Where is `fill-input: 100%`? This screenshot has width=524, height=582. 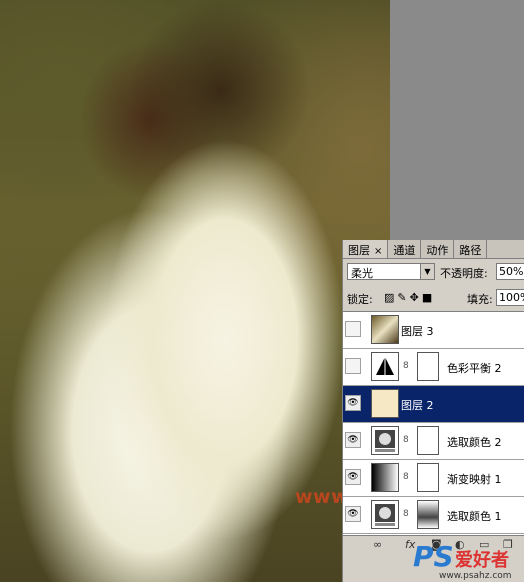 fill-input: 100% is located at coordinates (510, 297).